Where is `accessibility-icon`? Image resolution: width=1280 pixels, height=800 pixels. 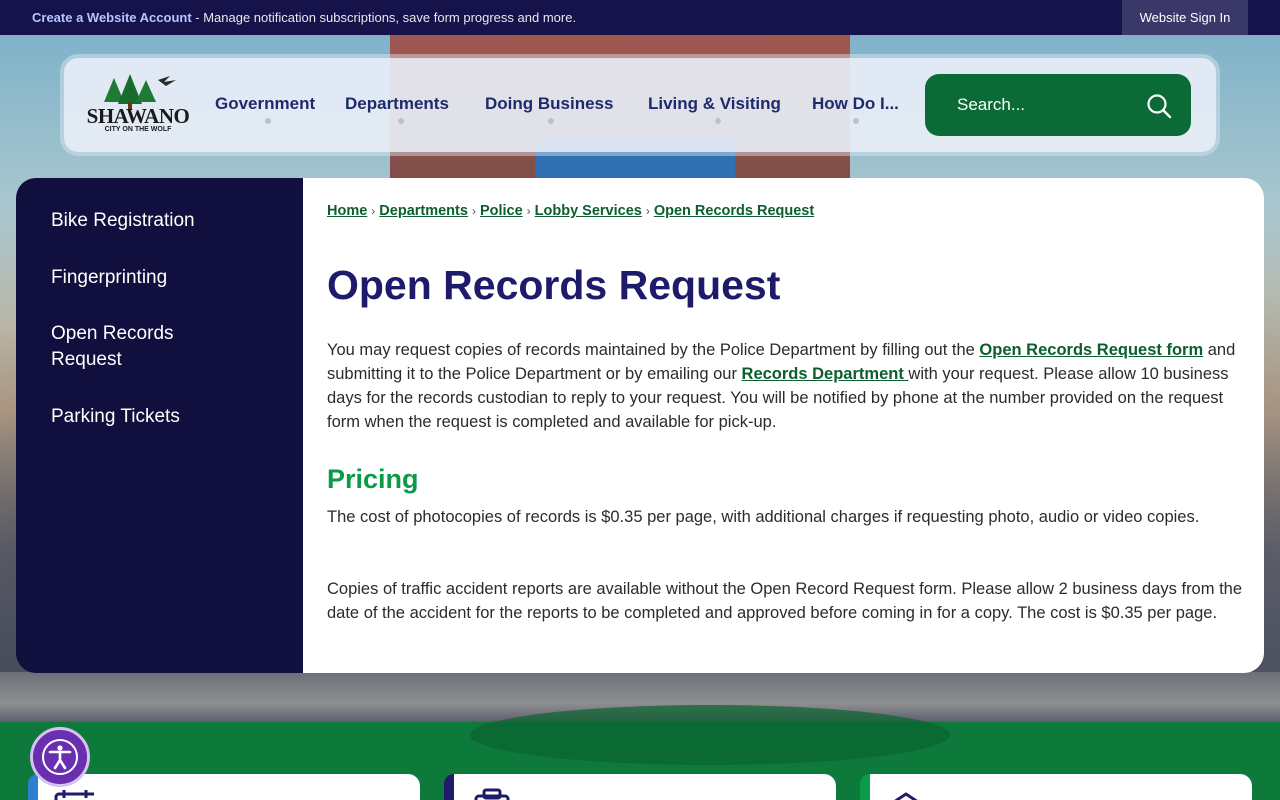 accessibility-icon is located at coordinates (60, 757).